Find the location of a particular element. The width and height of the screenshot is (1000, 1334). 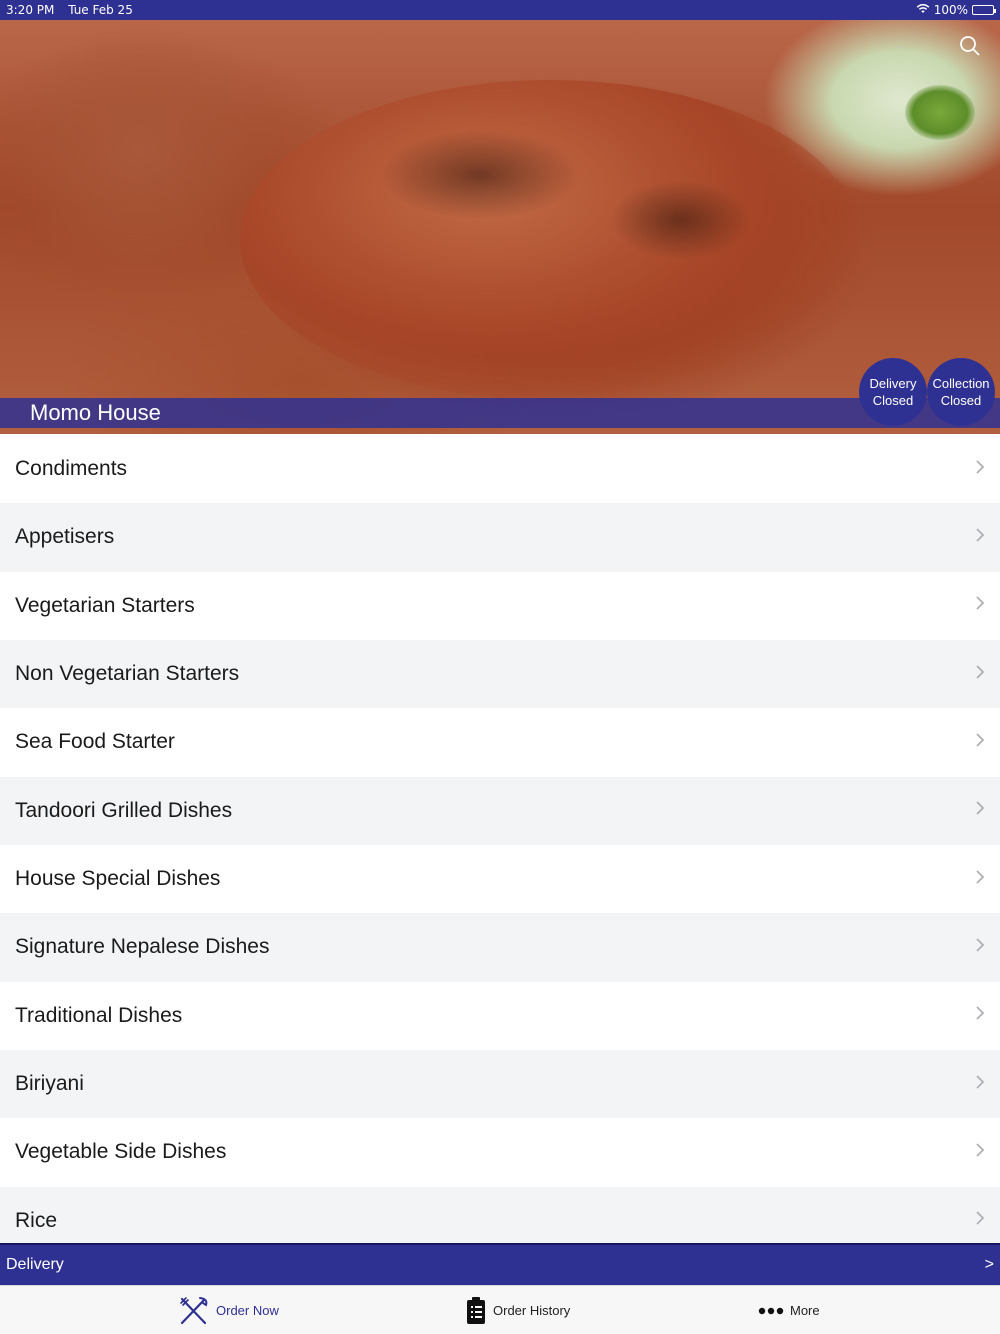

category-item-signature-nepalese-dishes: Signature Nepalese Dishes is located at coordinates (500, 947).